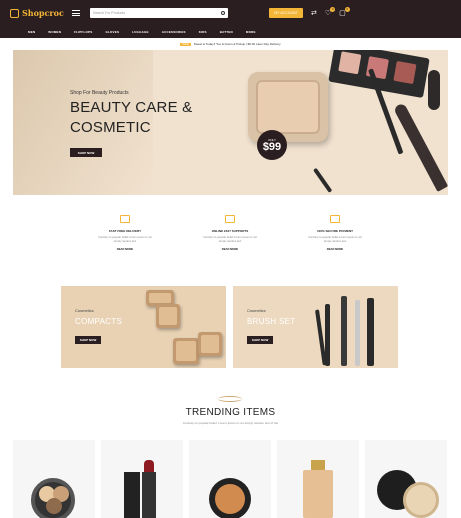 This screenshot has height=518, width=461. Describe the element at coordinates (230, 412) in the screenshot. I see `trending-title: TRENDING ITEMS` at that location.